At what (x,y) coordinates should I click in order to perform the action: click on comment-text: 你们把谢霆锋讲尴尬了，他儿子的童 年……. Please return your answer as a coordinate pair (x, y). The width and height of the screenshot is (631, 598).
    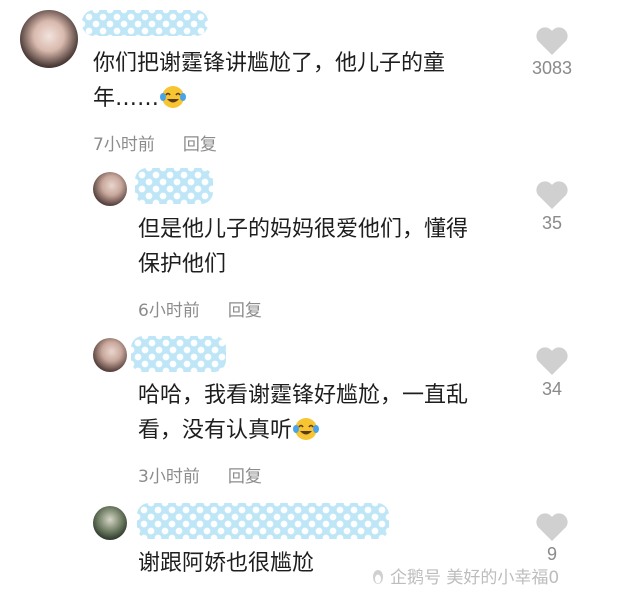
    Looking at the image, I should click on (269, 81).